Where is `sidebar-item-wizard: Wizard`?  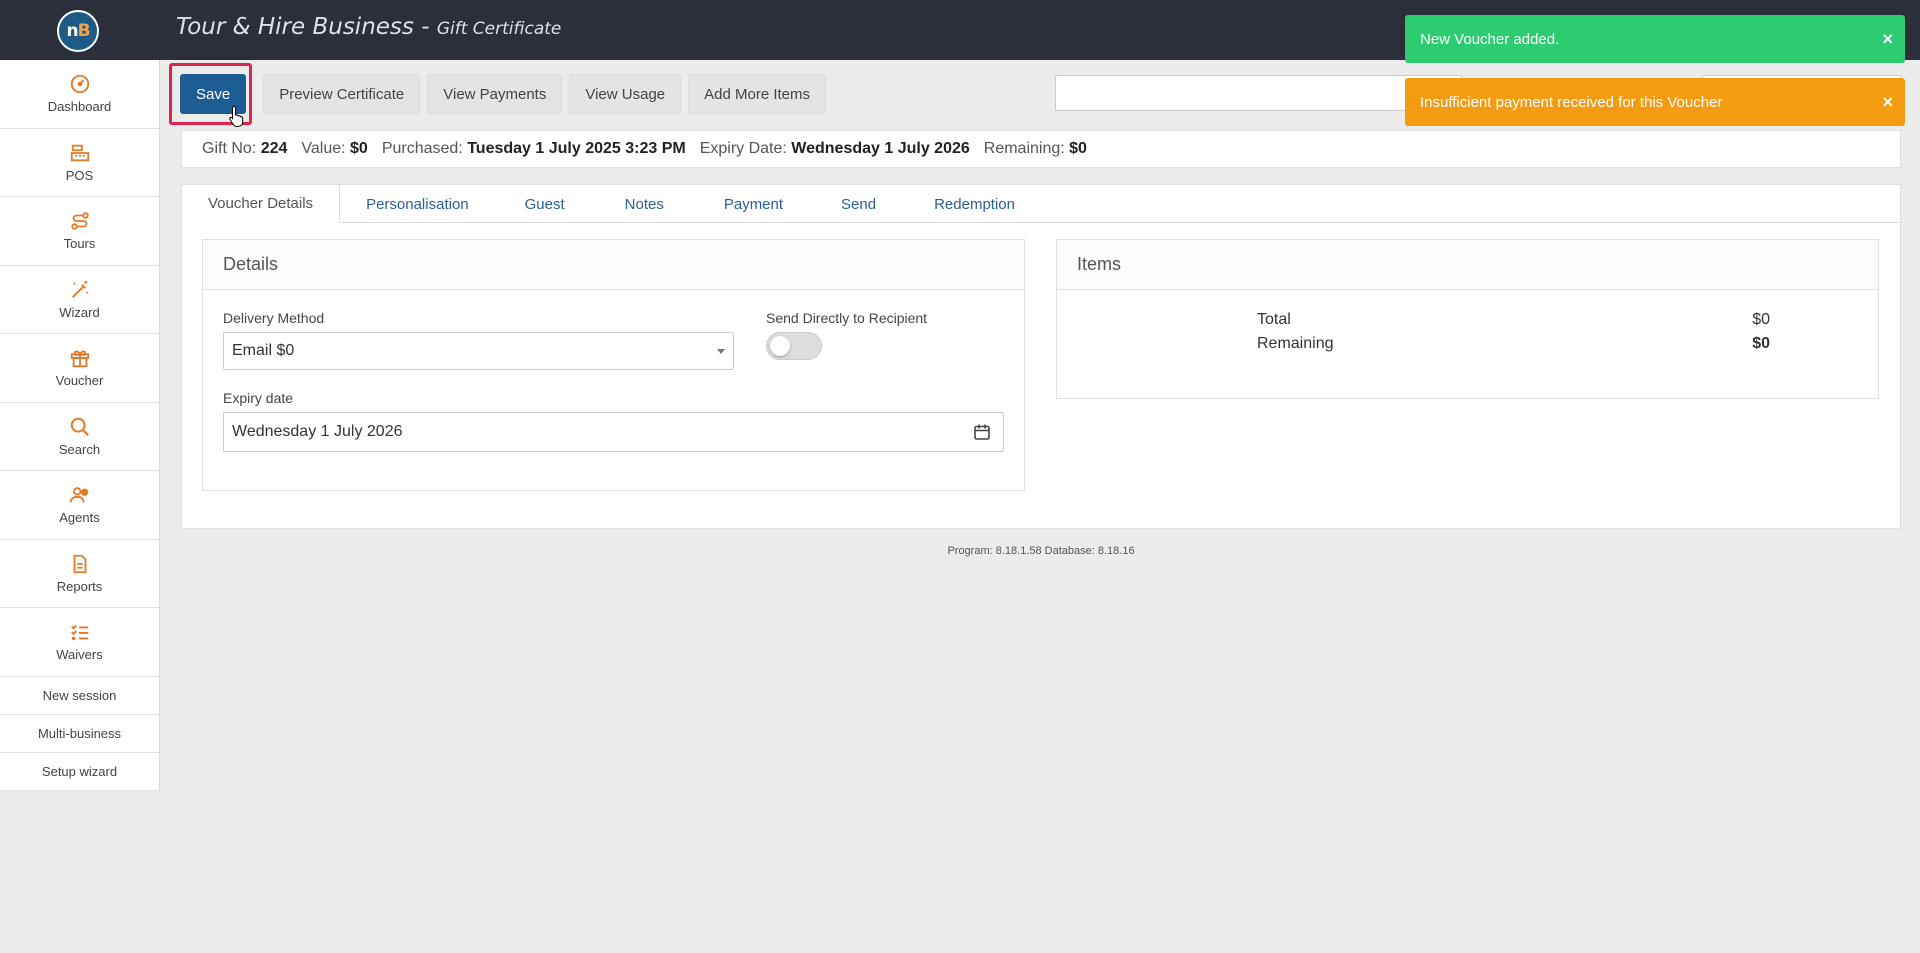 sidebar-item-wizard: Wizard is located at coordinates (79, 300).